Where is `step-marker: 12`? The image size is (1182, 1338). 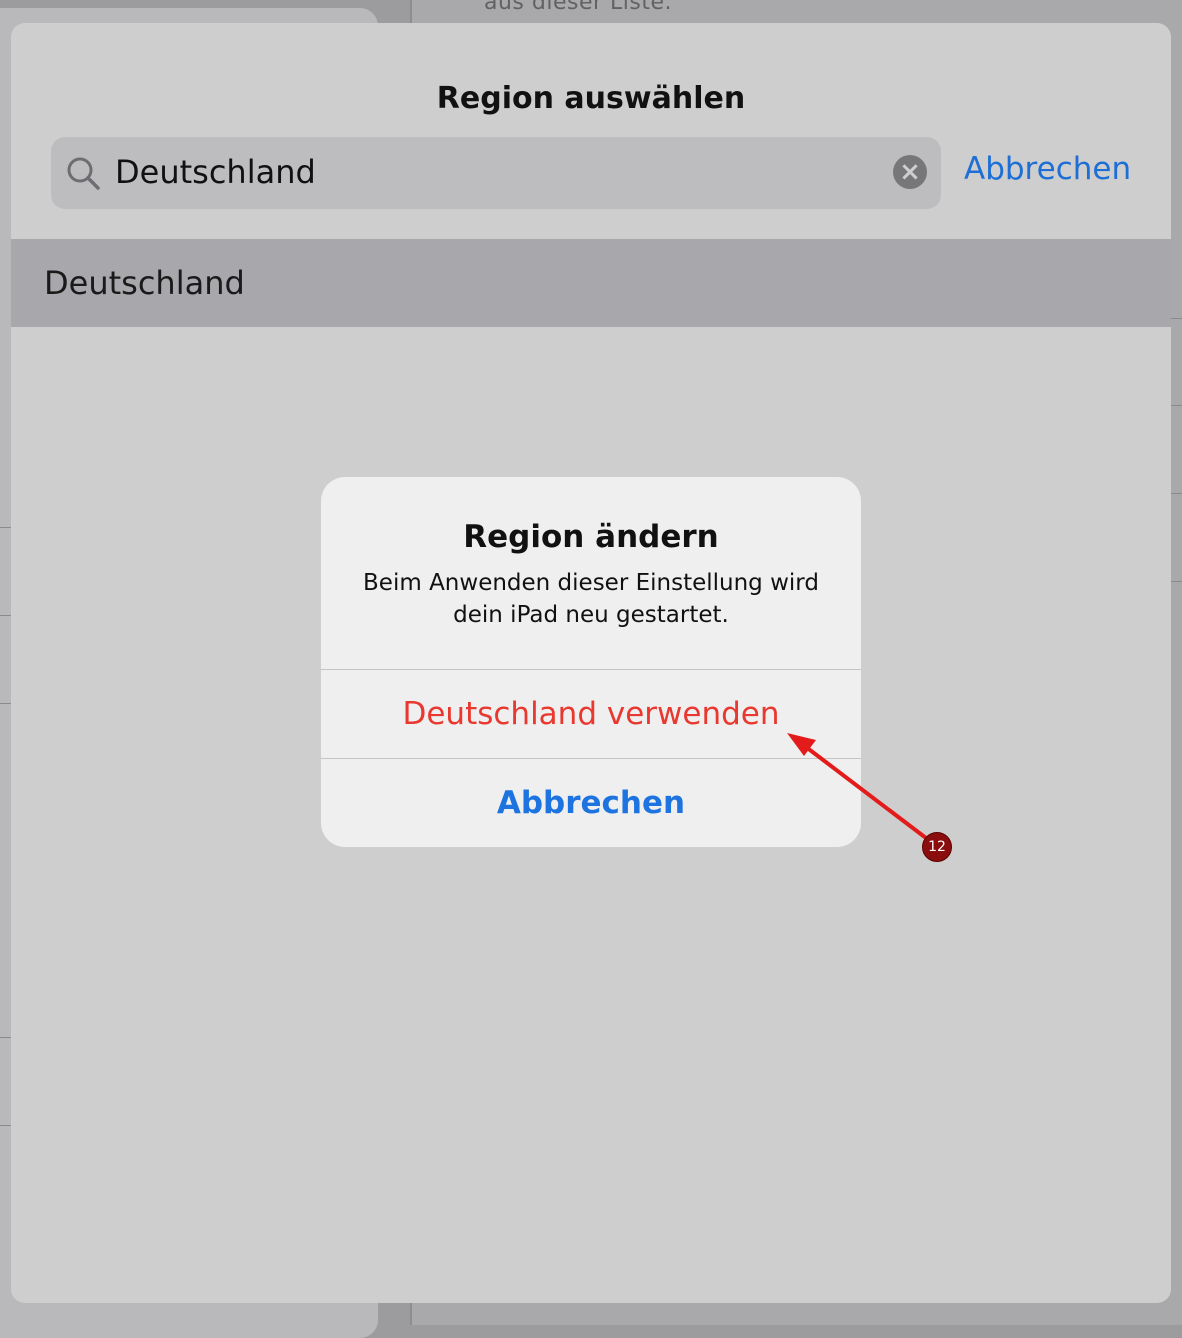
step-marker: 12 is located at coordinates (937, 847).